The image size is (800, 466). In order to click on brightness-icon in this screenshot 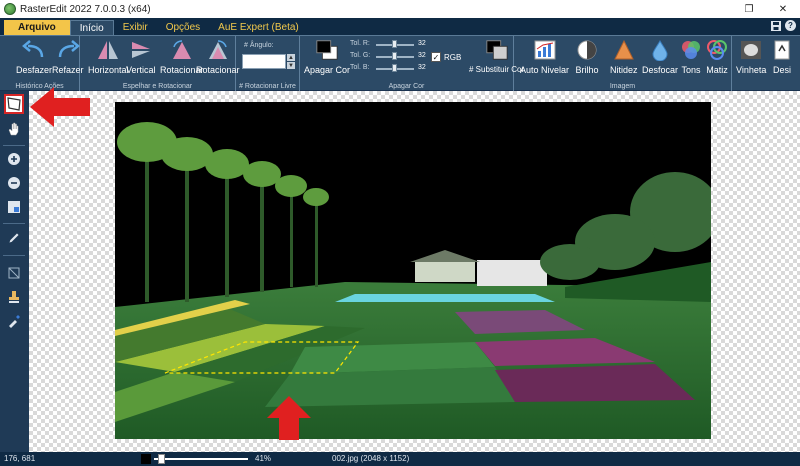, I will do `click(587, 50)`.